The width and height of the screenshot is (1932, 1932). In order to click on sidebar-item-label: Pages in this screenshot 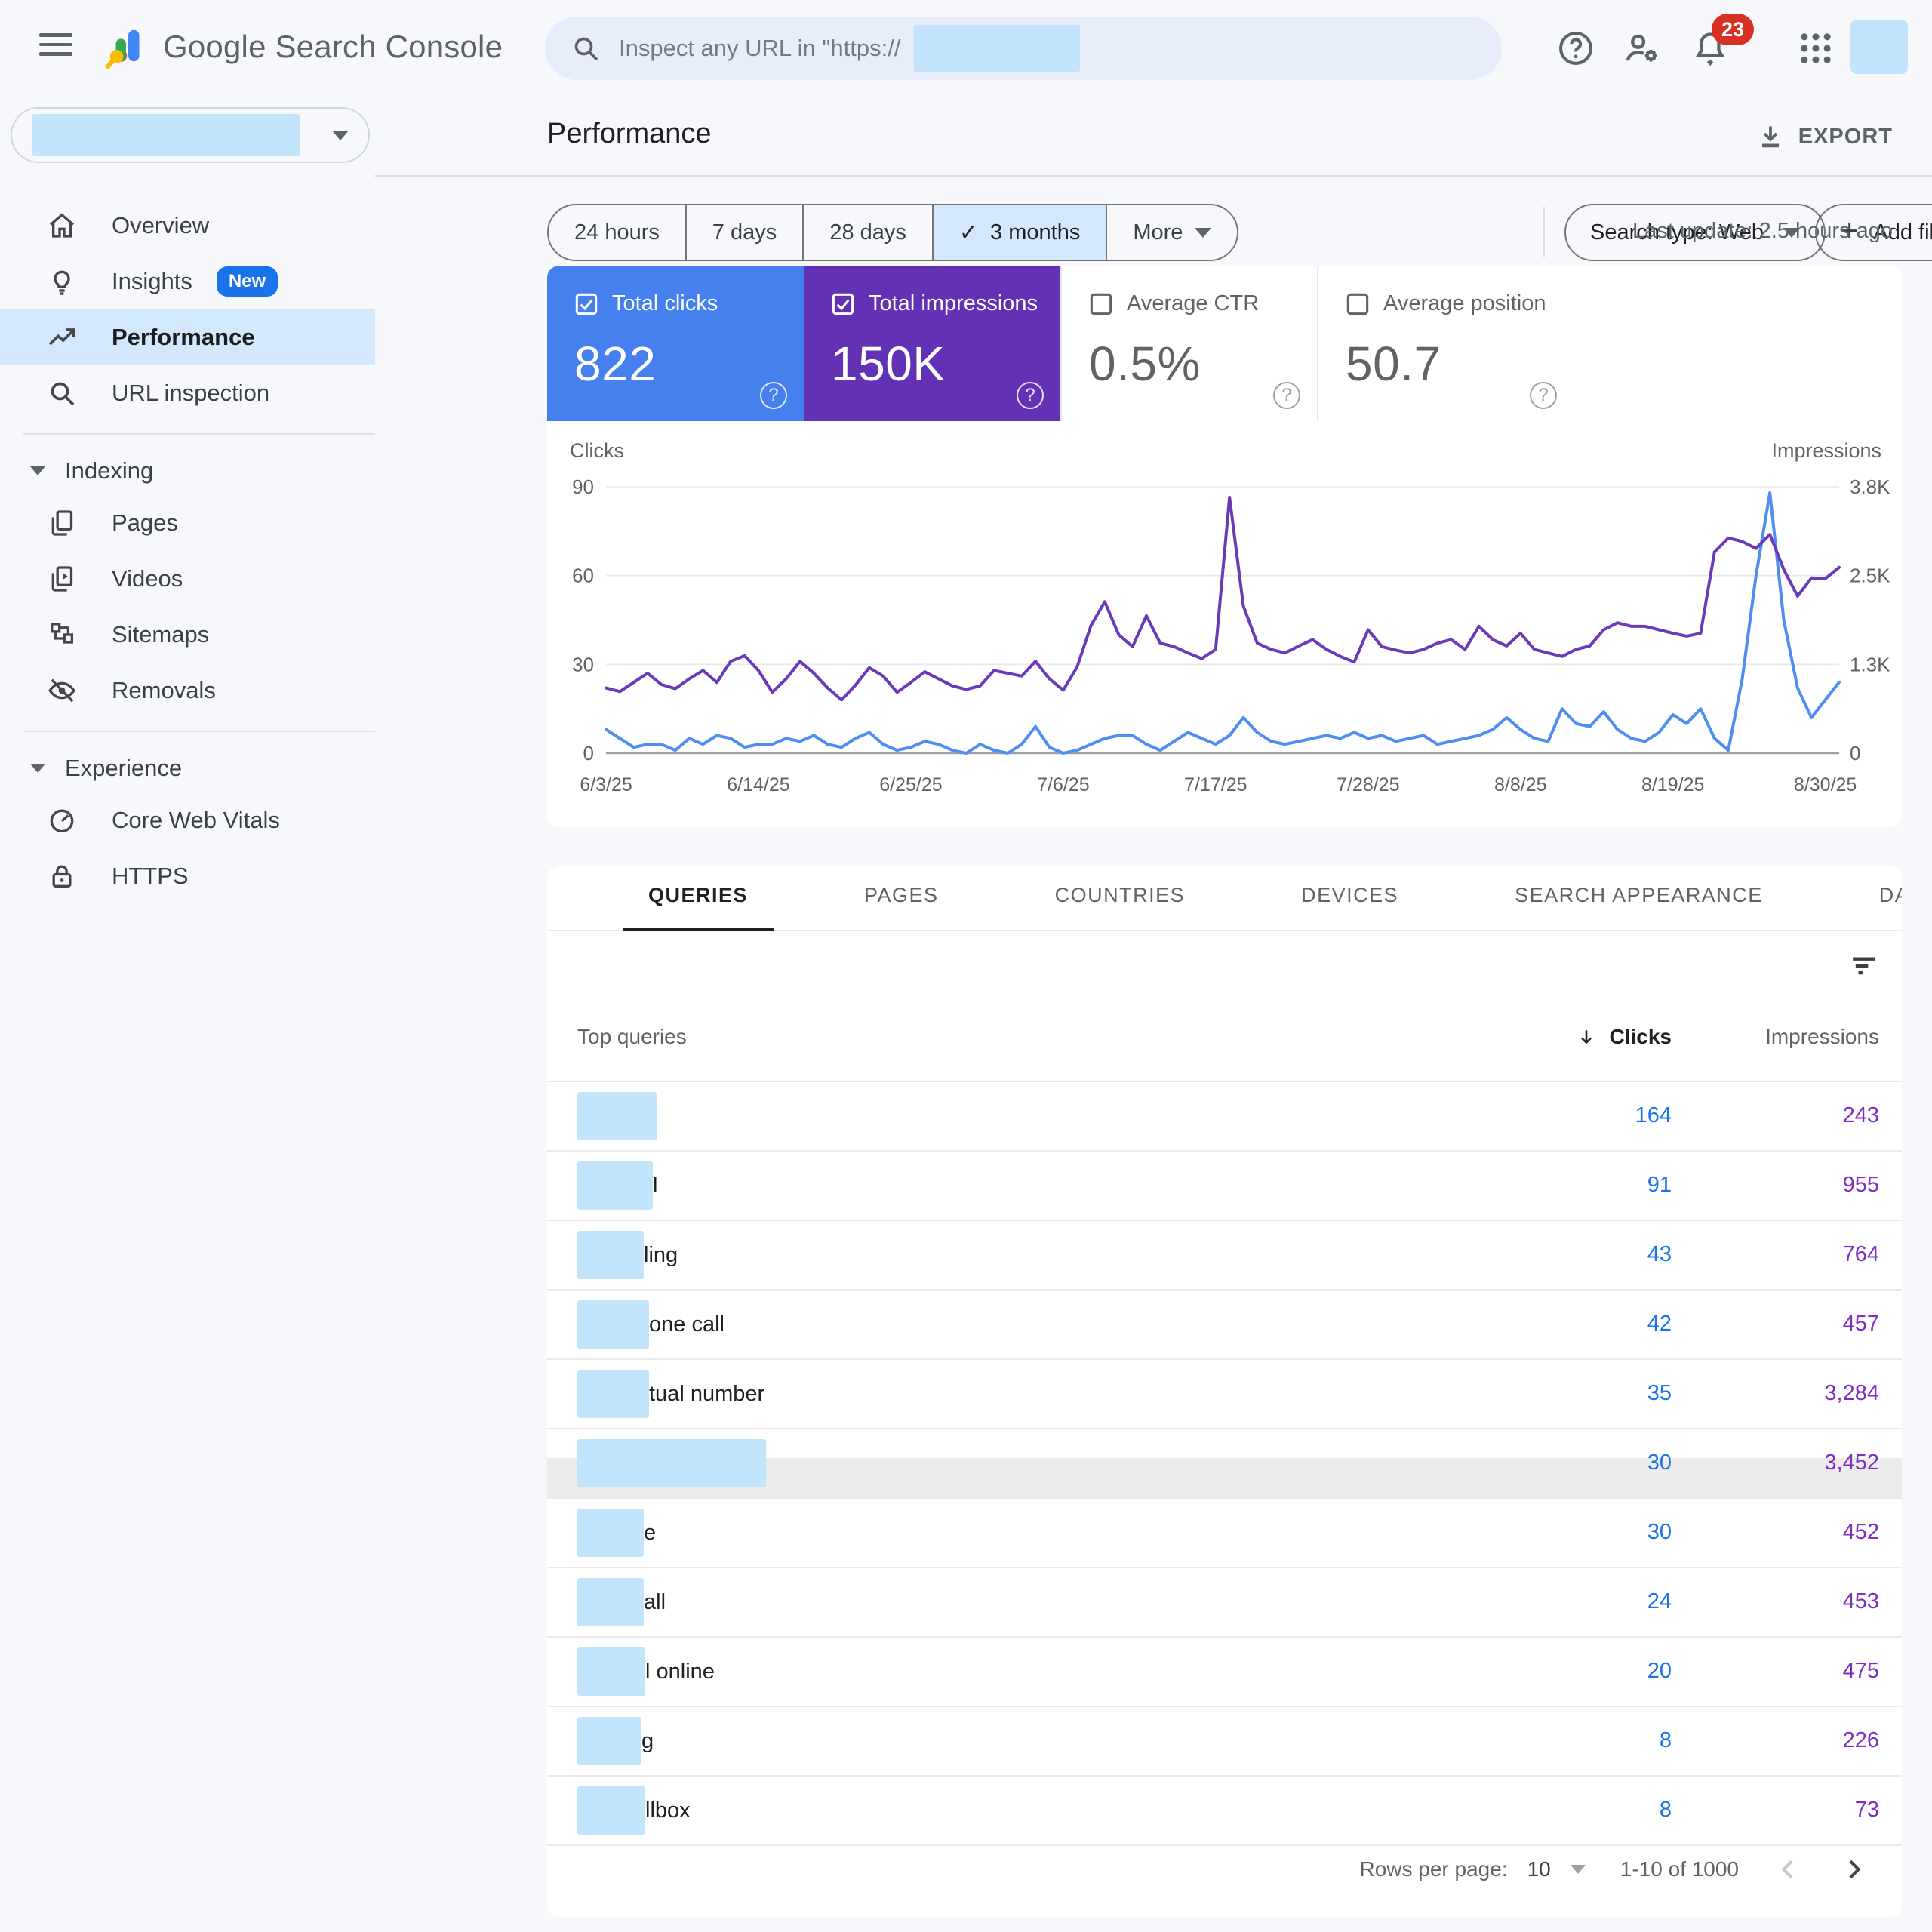, I will do `click(145, 522)`.